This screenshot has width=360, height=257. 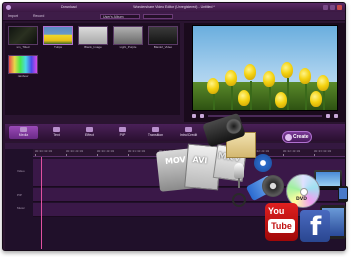 What do you see at coordinates (158, 16) in the screenshot?
I see `search-input` at bounding box center [158, 16].